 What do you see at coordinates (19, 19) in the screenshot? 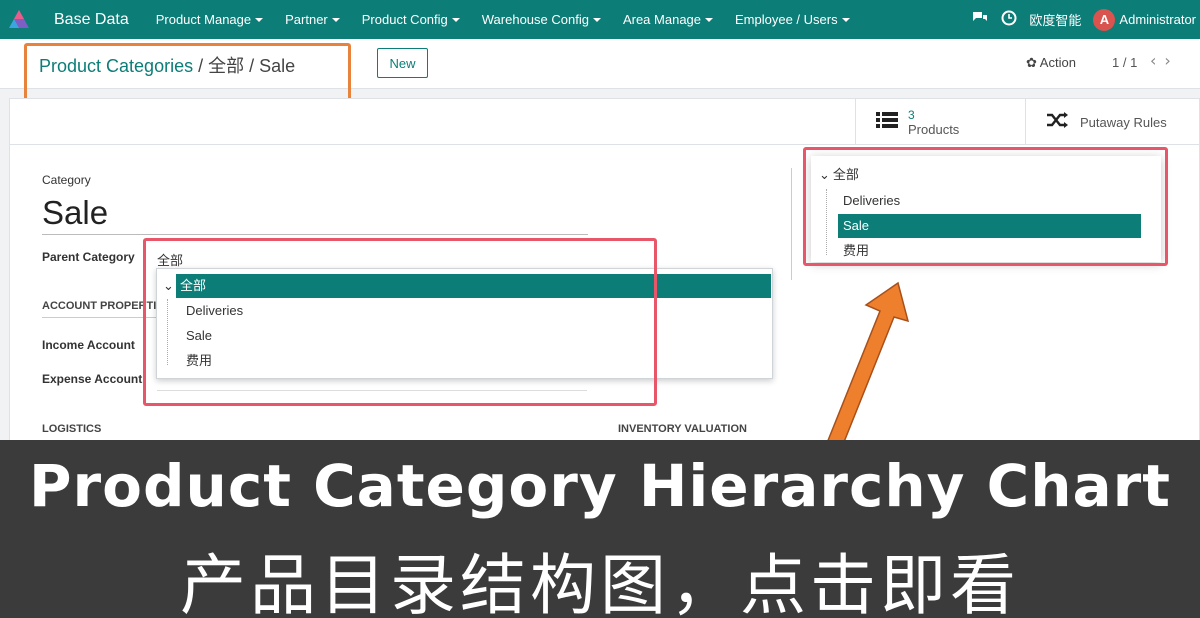
I see `apps-logo-icon` at bounding box center [19, 19].